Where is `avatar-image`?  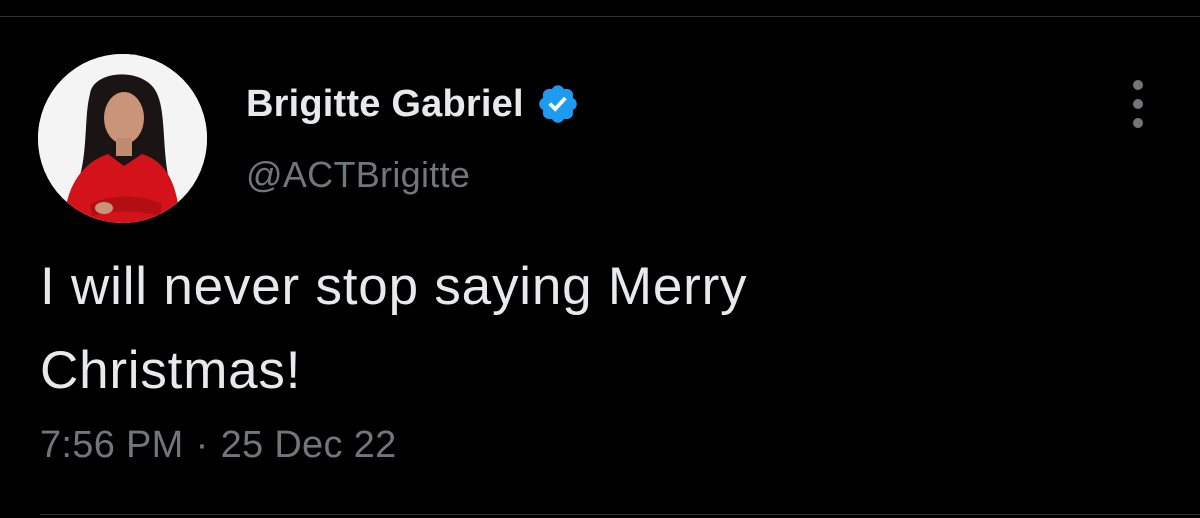
avatar-image is located at coordinates (122, 138).